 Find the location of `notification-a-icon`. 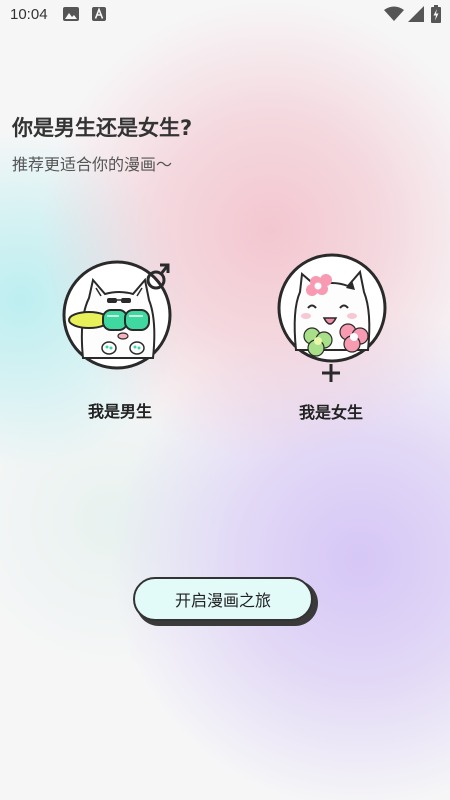

notification-a-icon is located at coordinates (99, 14).